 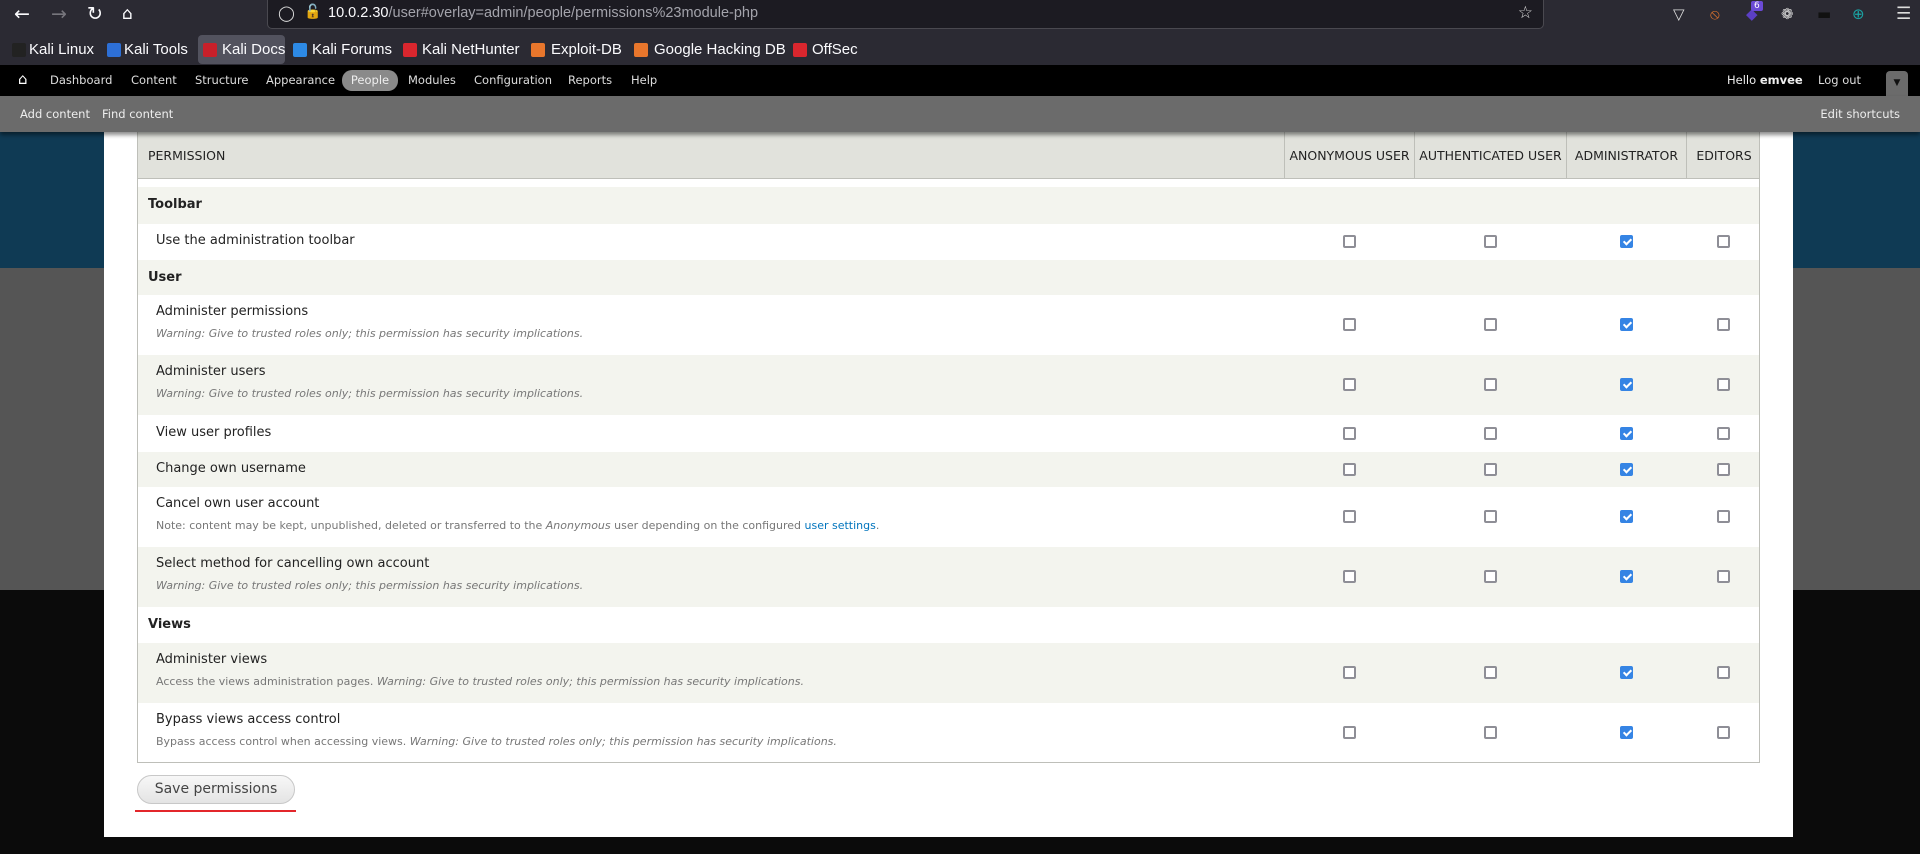 I want to click on toolbar-item-appearance: Appearance, so click(x=300, y=80).